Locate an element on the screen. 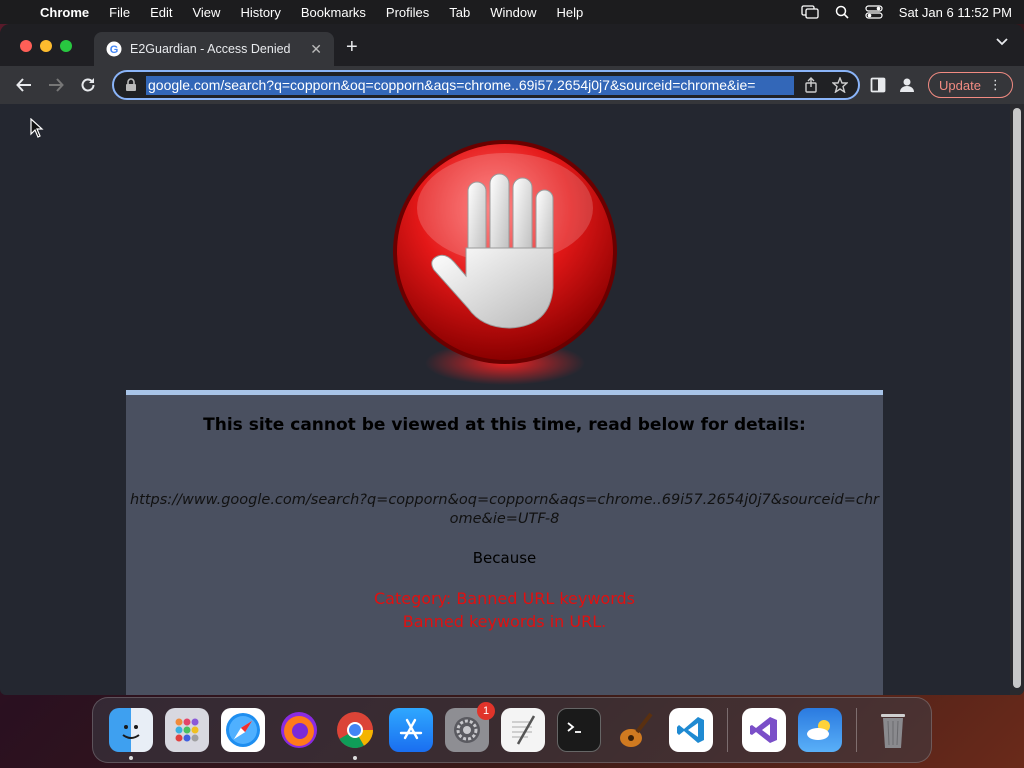 The width and height of the screenshot is (1024, 768). back-button is located at coordinates (24, 85).